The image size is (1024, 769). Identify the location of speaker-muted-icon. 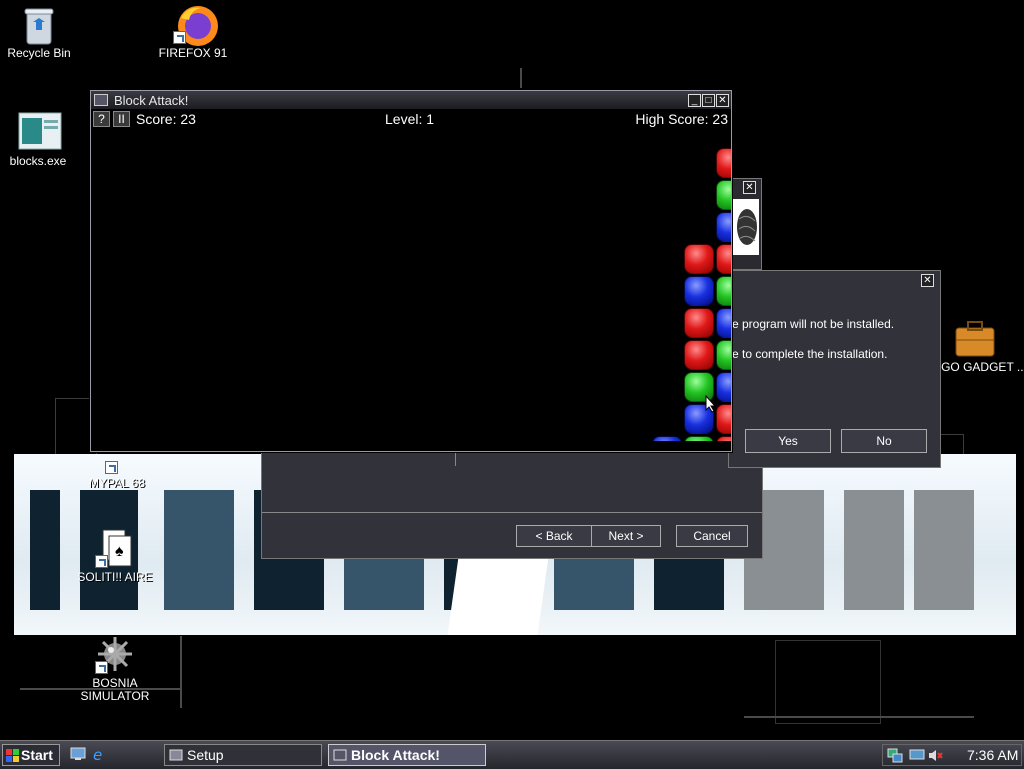
(935, 755).